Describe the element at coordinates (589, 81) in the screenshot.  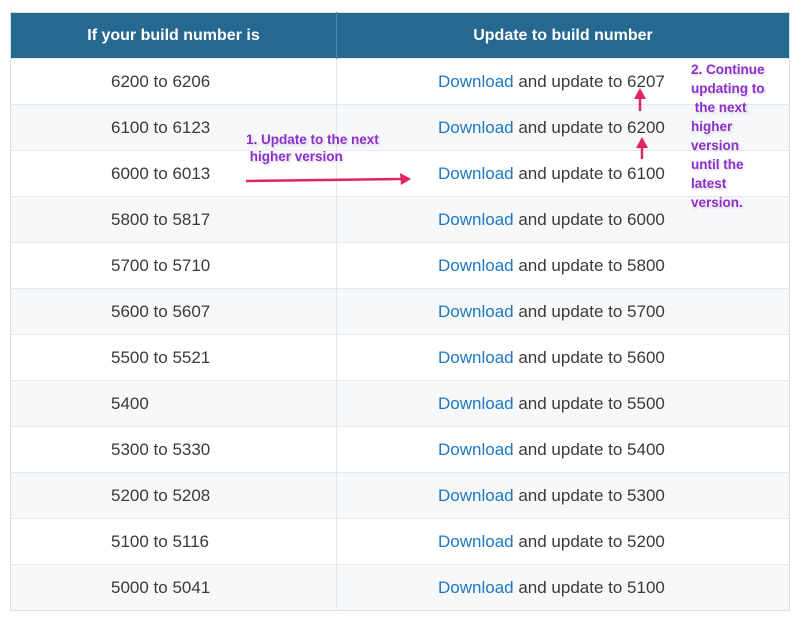
I see `update-target-text: and update to 6207` at that location.